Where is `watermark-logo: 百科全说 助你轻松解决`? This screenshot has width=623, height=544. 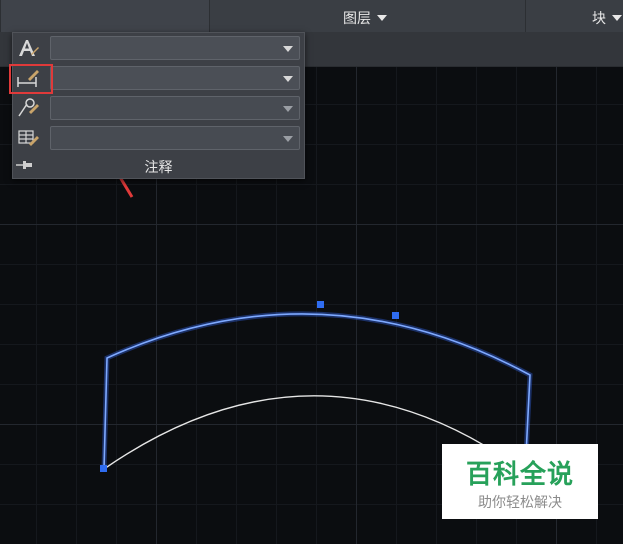
watermark-logo: 百科全说 助你轻松解决 is located at coordinates (520, 481).